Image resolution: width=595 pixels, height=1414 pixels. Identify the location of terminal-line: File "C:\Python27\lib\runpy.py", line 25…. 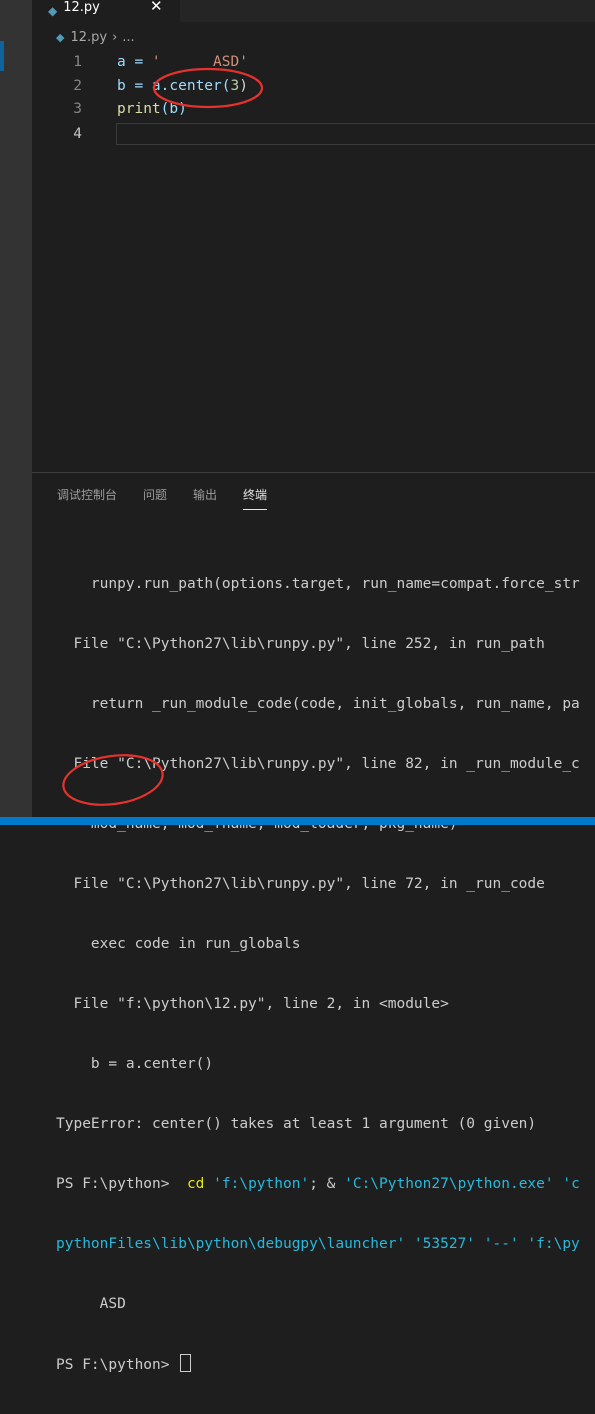
(300, 644).